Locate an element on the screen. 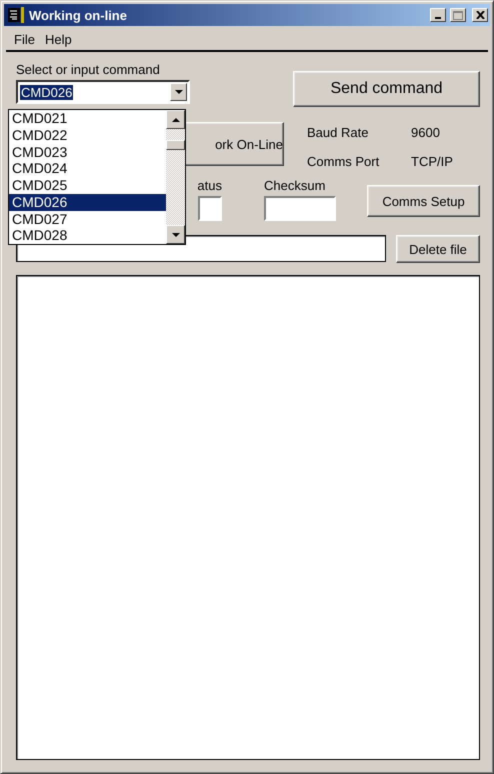 The width and height of the screenshot is (494, 774). status-field is located at coordinates (210, 208).